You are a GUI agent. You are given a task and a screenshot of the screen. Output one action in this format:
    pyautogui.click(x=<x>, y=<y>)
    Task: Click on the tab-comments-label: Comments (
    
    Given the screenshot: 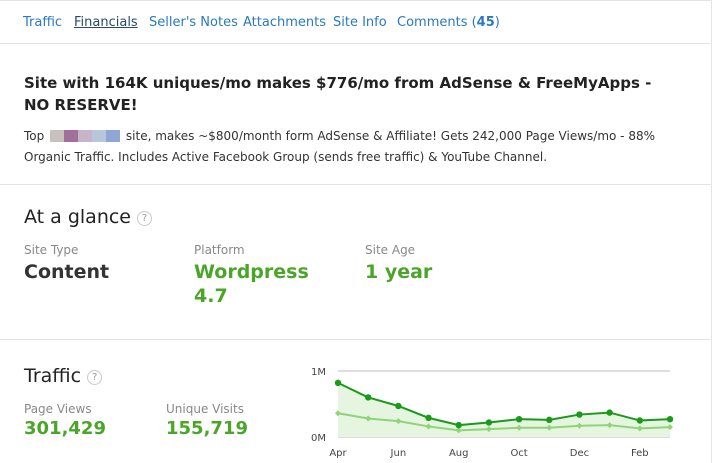 What is the action you would take?
    pyautogui.click(x=437, y=22)
    